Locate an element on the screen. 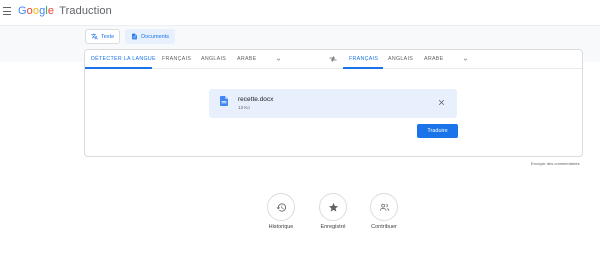 This screenshot has width=600, height=256. tab-documents: Documents is located at coordinates (150, 36).